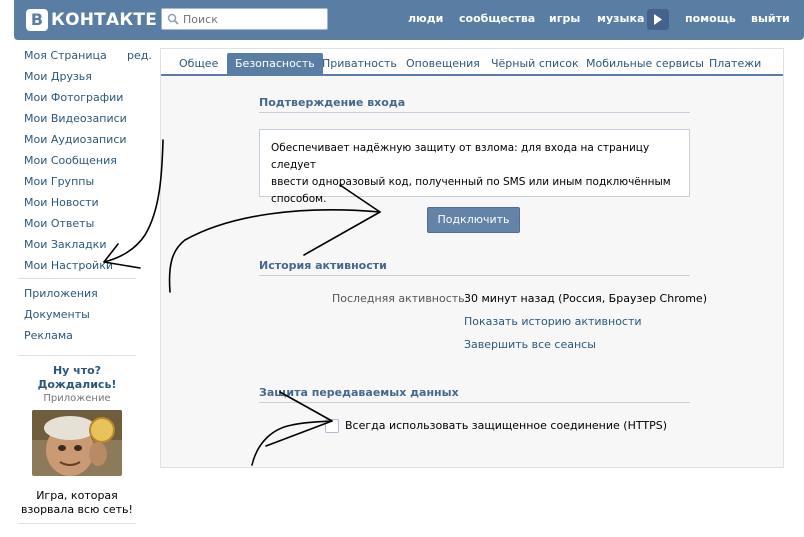 This screenshot has height=537, width=804. Describe the element at coordinates (75, 118) in the screenshot. I see `menu-my-videos: Мои Видеозаписи` at that location.